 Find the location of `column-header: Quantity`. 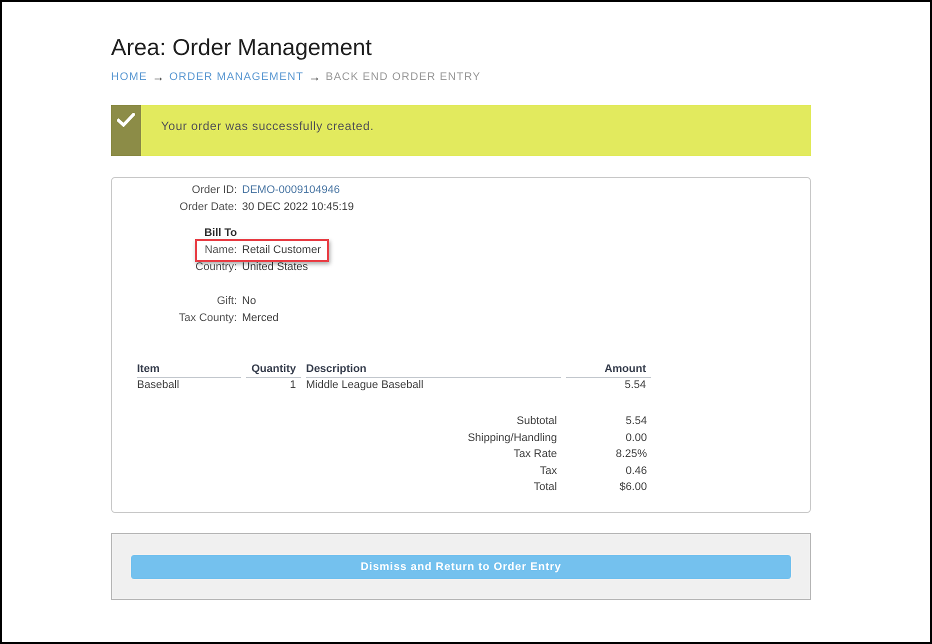

column-header: Quantity is located at coordinates (273, 370).